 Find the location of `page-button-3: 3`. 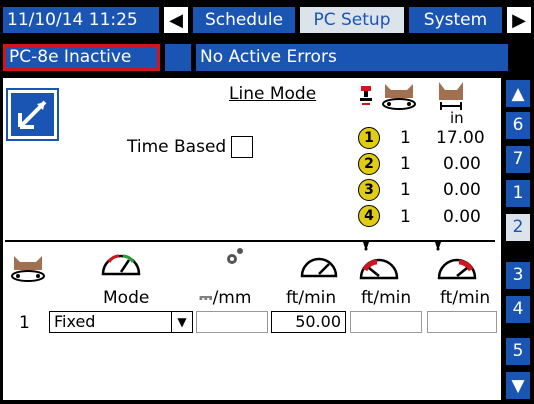

page-button-3: 3 is located at coordinates (518, 275).